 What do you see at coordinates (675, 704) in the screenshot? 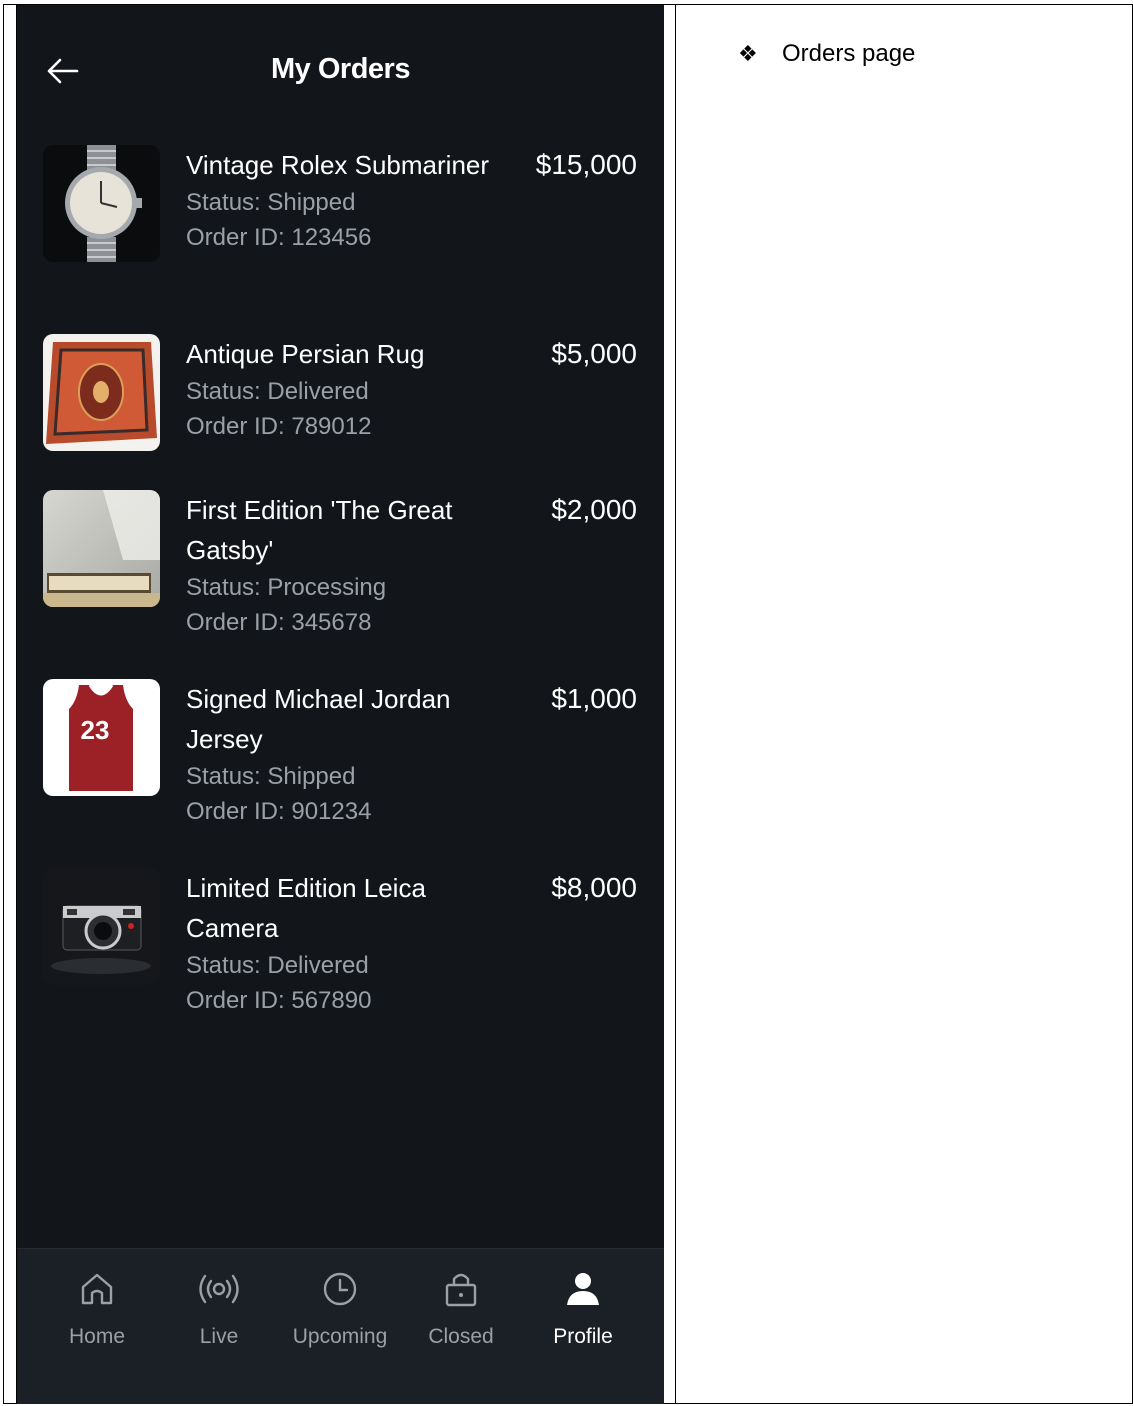
I see `table-column-divider` at bounding box center [675, 704].